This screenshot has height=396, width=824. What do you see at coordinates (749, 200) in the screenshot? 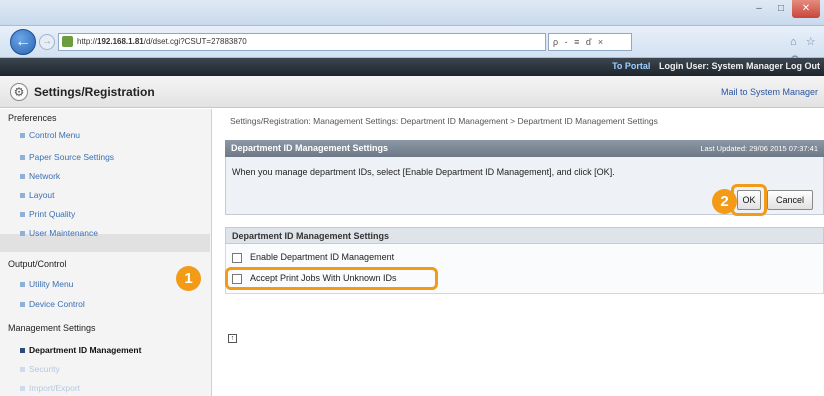
I see `ok-button: OK` at bounding box center [749, 200].